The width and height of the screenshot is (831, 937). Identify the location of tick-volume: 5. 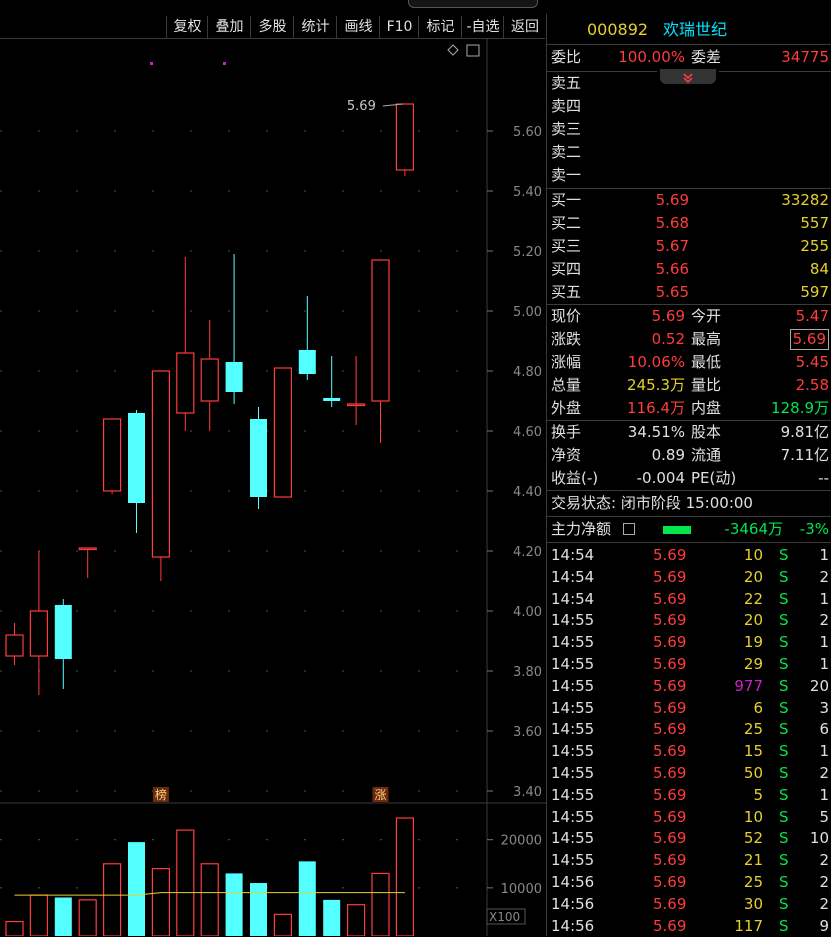
(758, 794).